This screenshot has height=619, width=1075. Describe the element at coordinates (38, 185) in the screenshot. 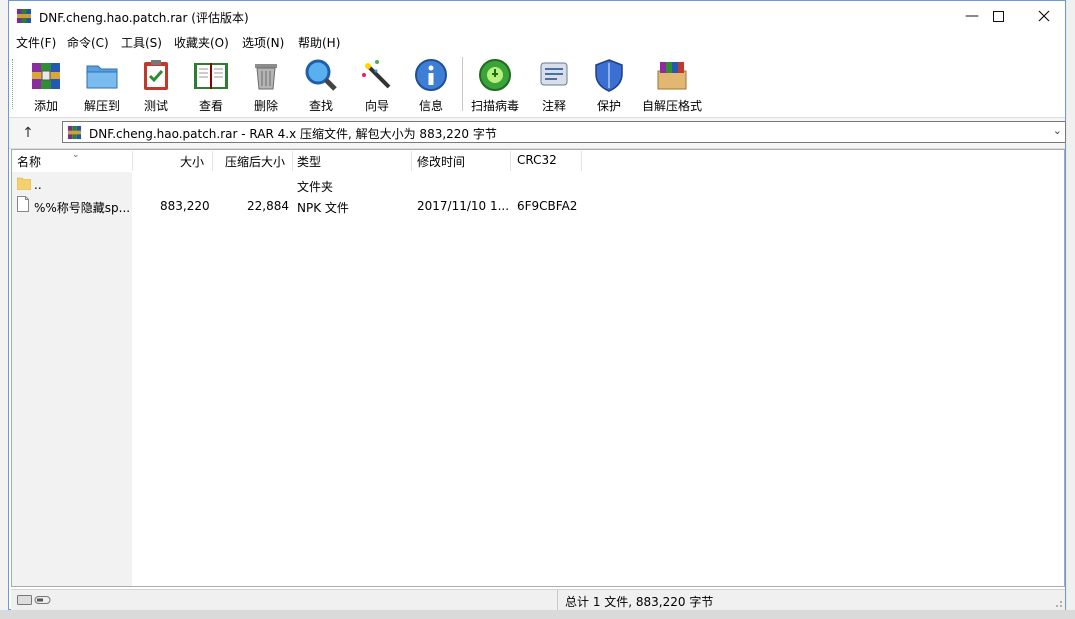

I see `row-name: ..` at that location.